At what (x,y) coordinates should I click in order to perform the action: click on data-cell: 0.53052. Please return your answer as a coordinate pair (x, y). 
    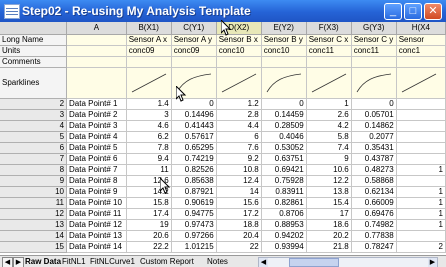
    Looking at the image, I should click on (284, 148).